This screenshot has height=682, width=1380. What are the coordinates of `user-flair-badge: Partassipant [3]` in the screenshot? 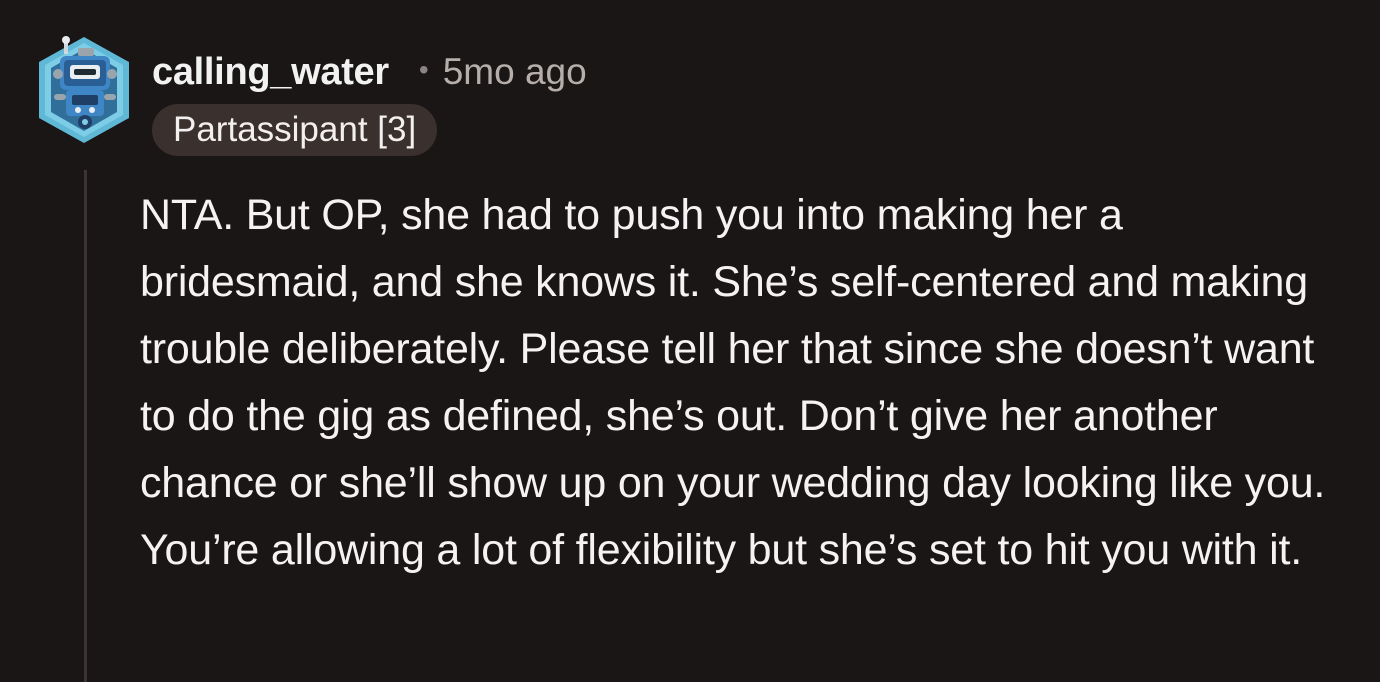 It's located at (295, 130).